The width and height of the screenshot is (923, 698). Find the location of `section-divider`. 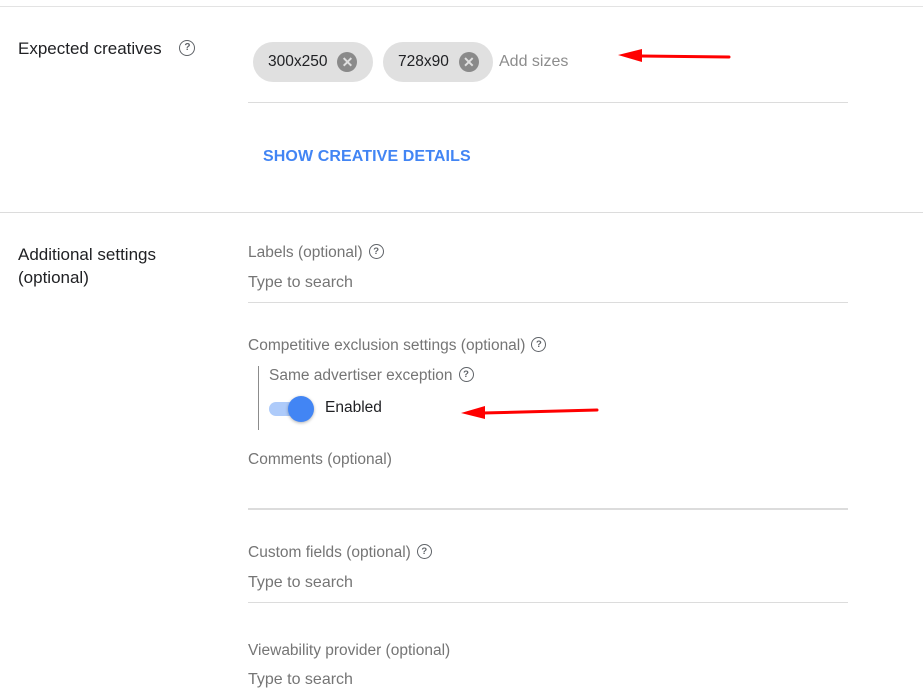

section-divider is located at coordinates (461, 212).